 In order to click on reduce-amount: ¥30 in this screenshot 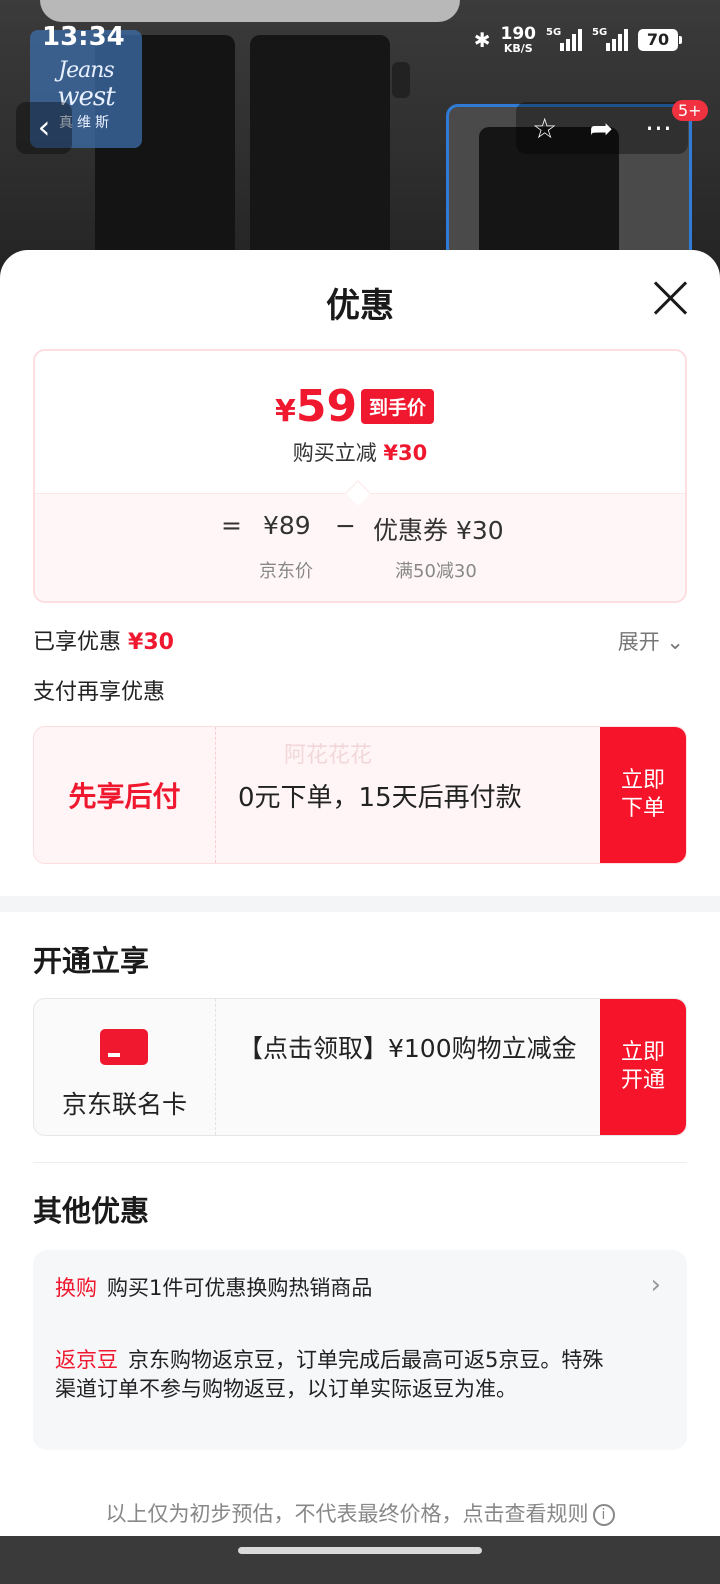, I will do `click(405, 453)`.